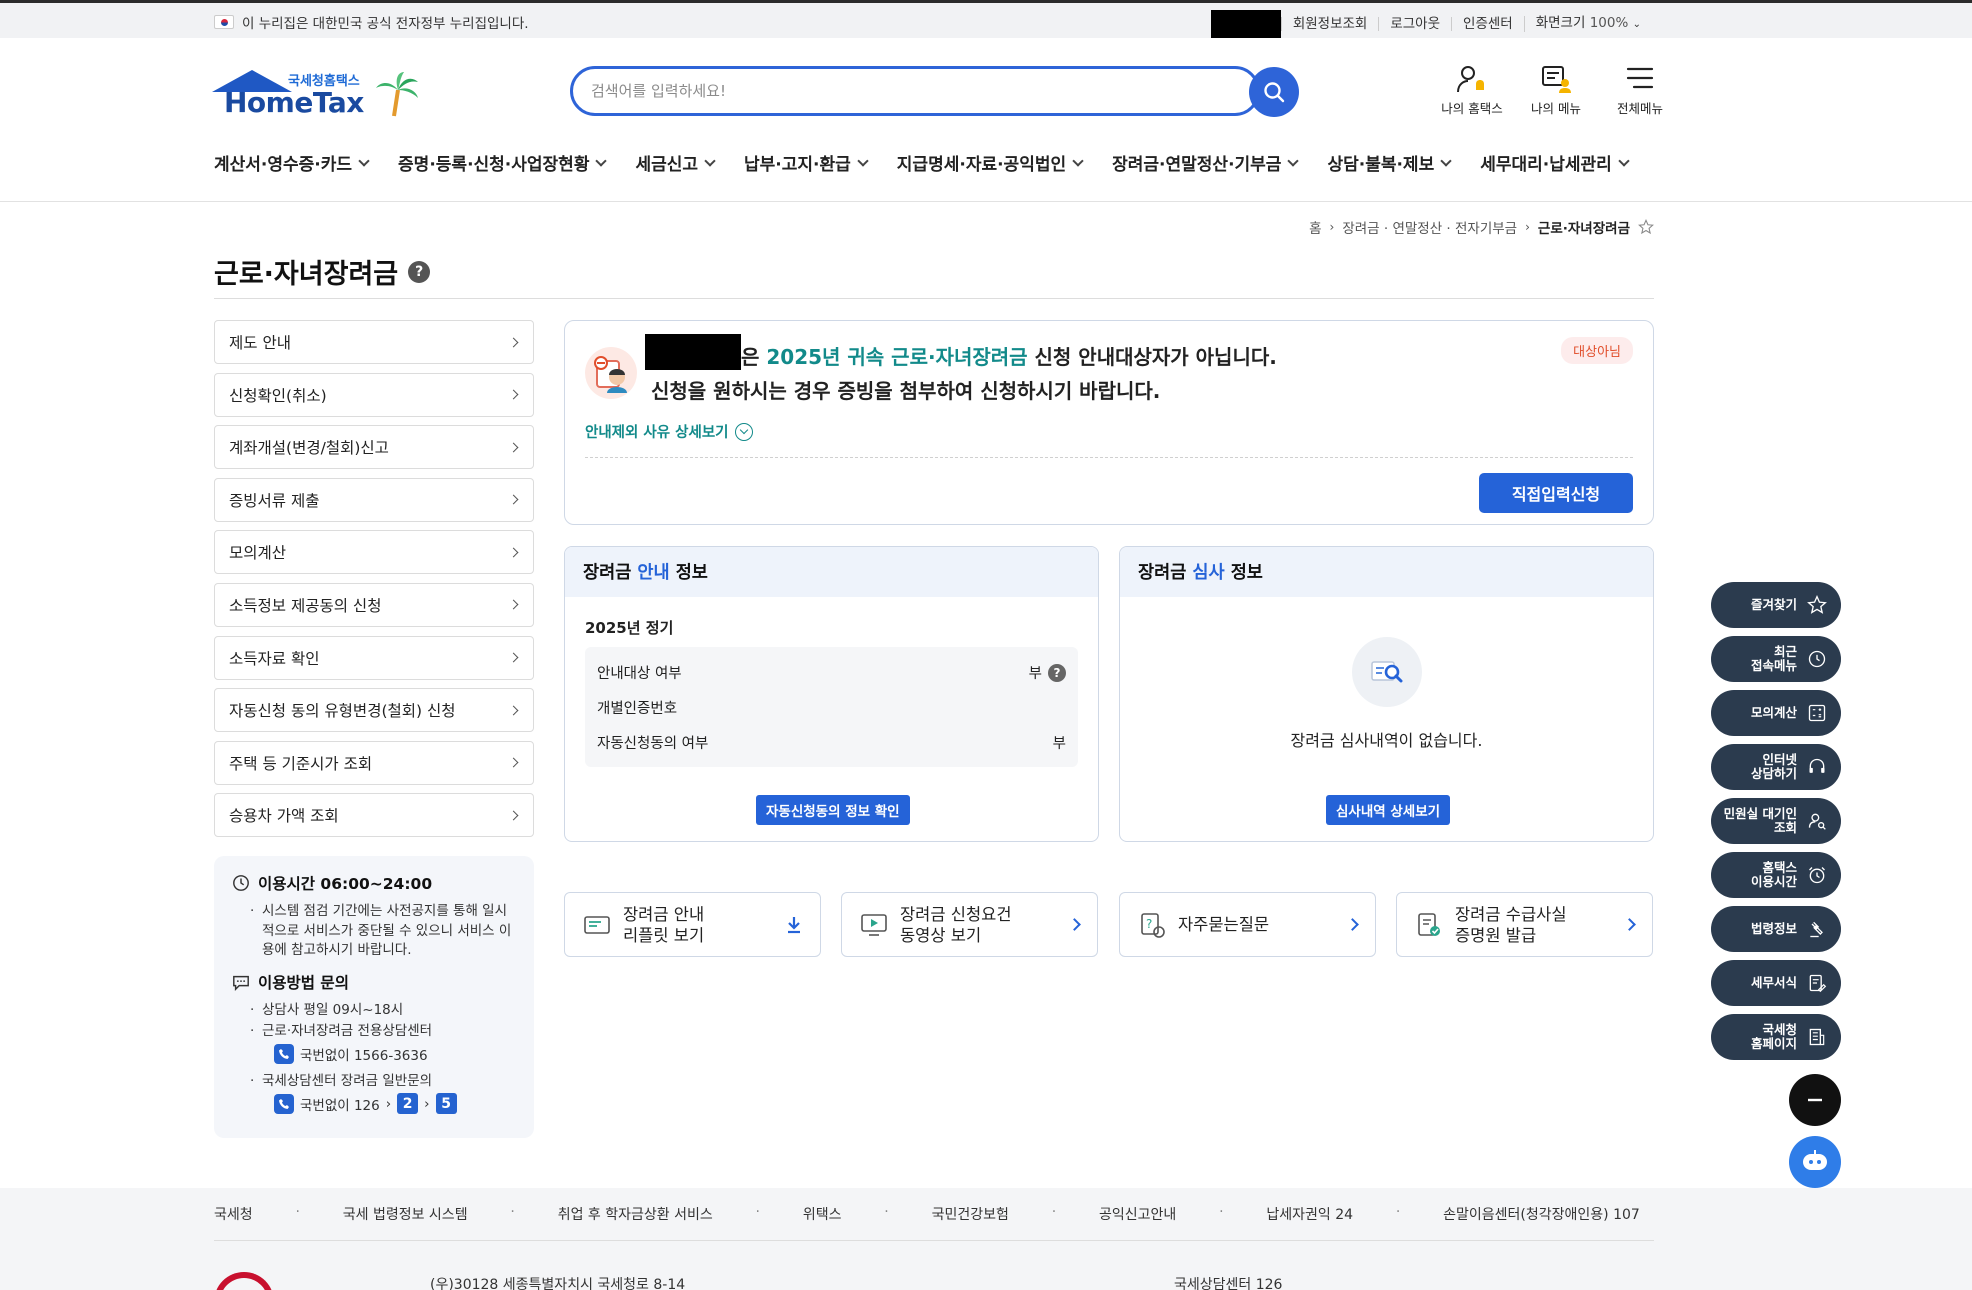  What do you see at coordinates (374, 552) in the screenshot?
I see `side-menu-item: 모의계산` at bounding box center [374, 552].